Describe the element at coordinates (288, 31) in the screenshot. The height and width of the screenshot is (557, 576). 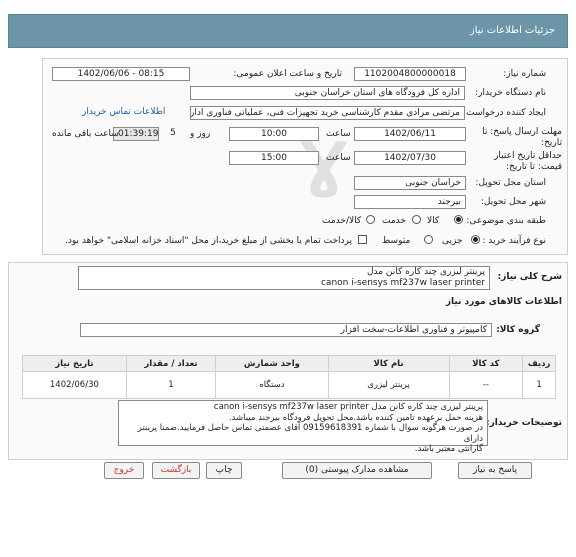
I see `page-header: جزئیات اطلاعات نیاز` at that location.